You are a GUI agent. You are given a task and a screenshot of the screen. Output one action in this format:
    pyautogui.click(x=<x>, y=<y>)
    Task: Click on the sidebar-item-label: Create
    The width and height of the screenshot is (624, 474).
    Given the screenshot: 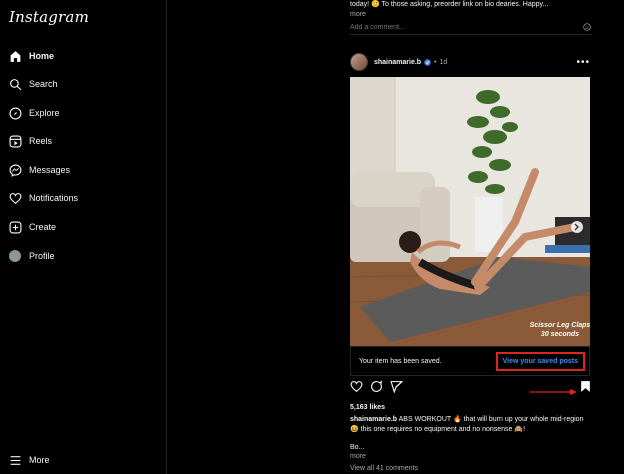 What is the action you would take?
    pyautogui.click(x=43, y=227)
    